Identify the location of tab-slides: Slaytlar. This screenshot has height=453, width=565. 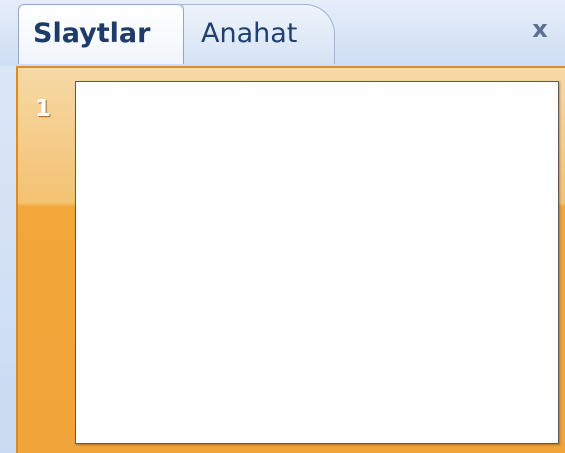
(101, 34).